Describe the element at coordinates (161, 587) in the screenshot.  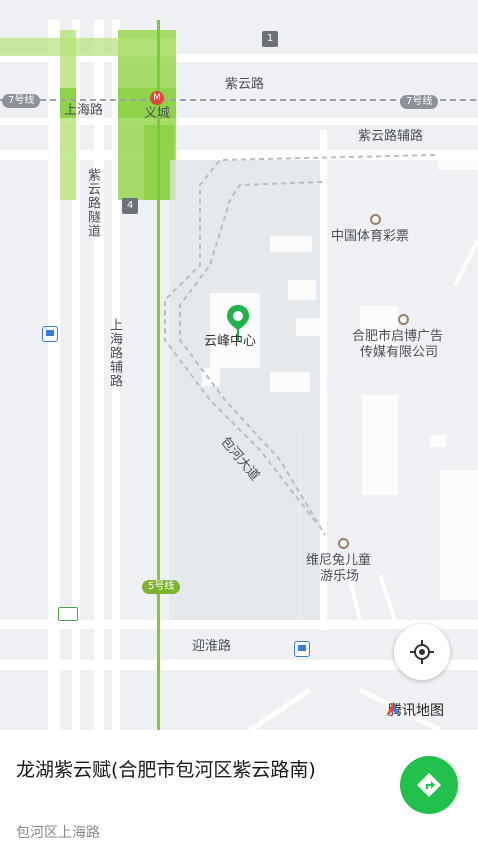
I see `metro-line5-badge: 5号线` at that location.